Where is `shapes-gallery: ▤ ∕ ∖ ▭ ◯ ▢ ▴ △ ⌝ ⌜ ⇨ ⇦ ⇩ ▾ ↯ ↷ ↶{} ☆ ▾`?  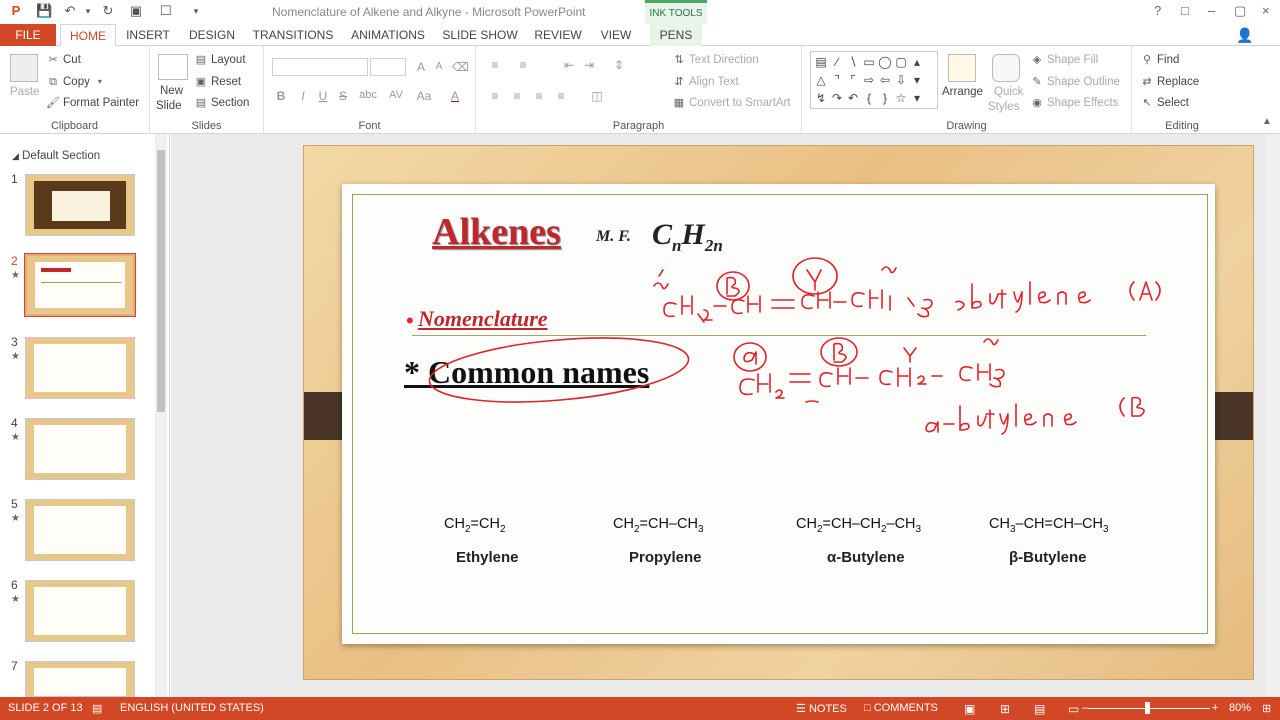 shapes-gallery: ▤ ∕ ∖ ▭ ◯ ▢ ▴ △ ⌝ ⌜ ⇨ ⇦ ⇩ ▾ ↯ ↷ ↶{} ☆ ▾ is located at coordinates (874, 80).